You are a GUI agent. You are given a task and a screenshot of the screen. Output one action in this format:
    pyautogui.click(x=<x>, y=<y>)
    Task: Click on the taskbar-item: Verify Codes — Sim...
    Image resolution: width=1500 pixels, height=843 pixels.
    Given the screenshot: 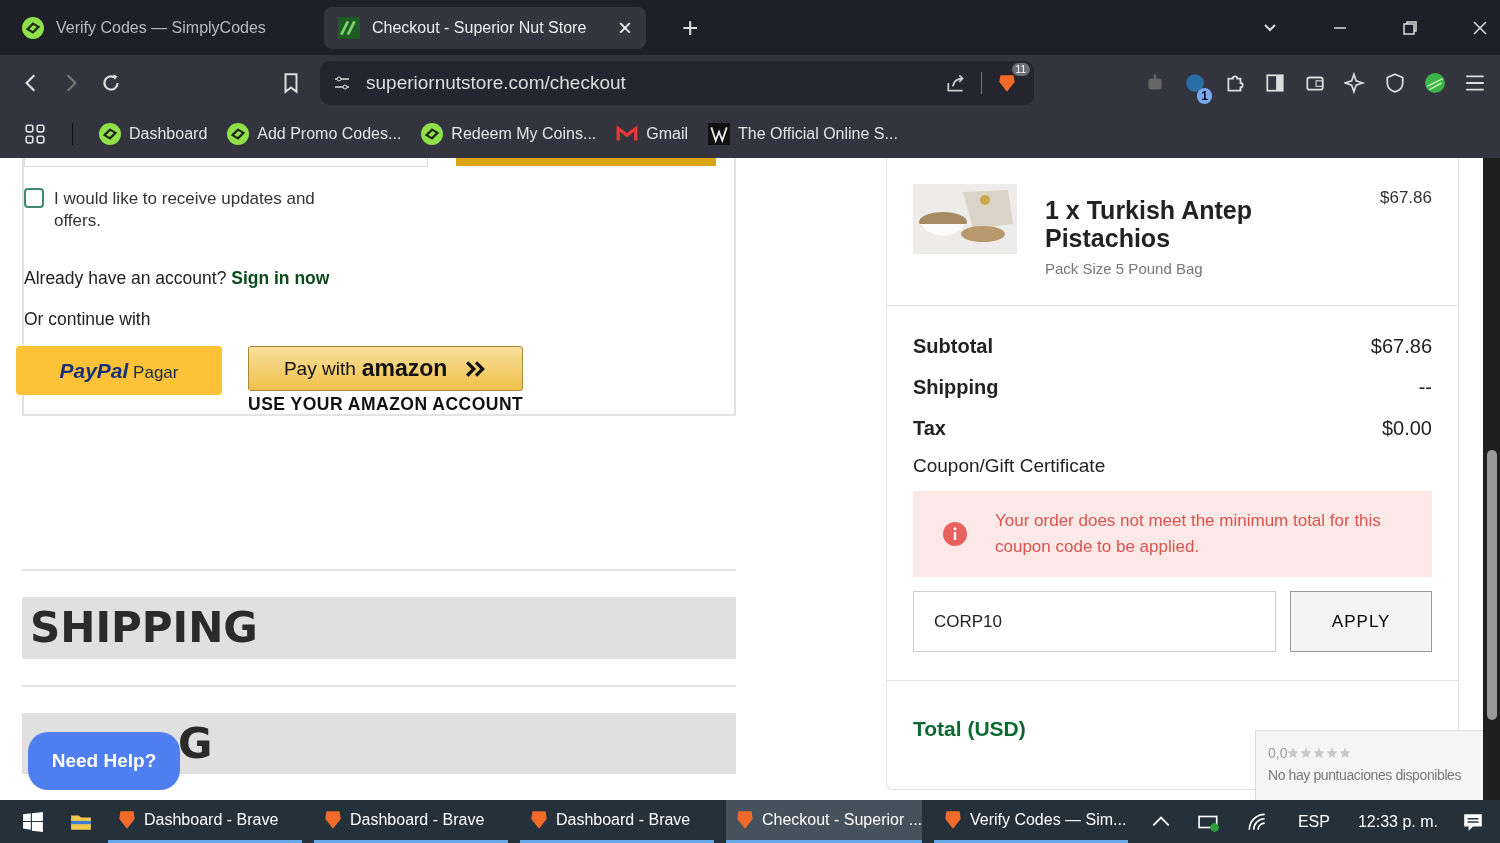 What is the action you would take?
    pyautogui.click(x=1030, y=821)
    